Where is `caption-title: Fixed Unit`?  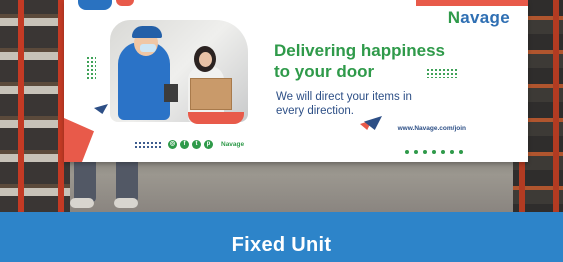 caption-title: Fixed Unit is located at coordinates (281, 245).